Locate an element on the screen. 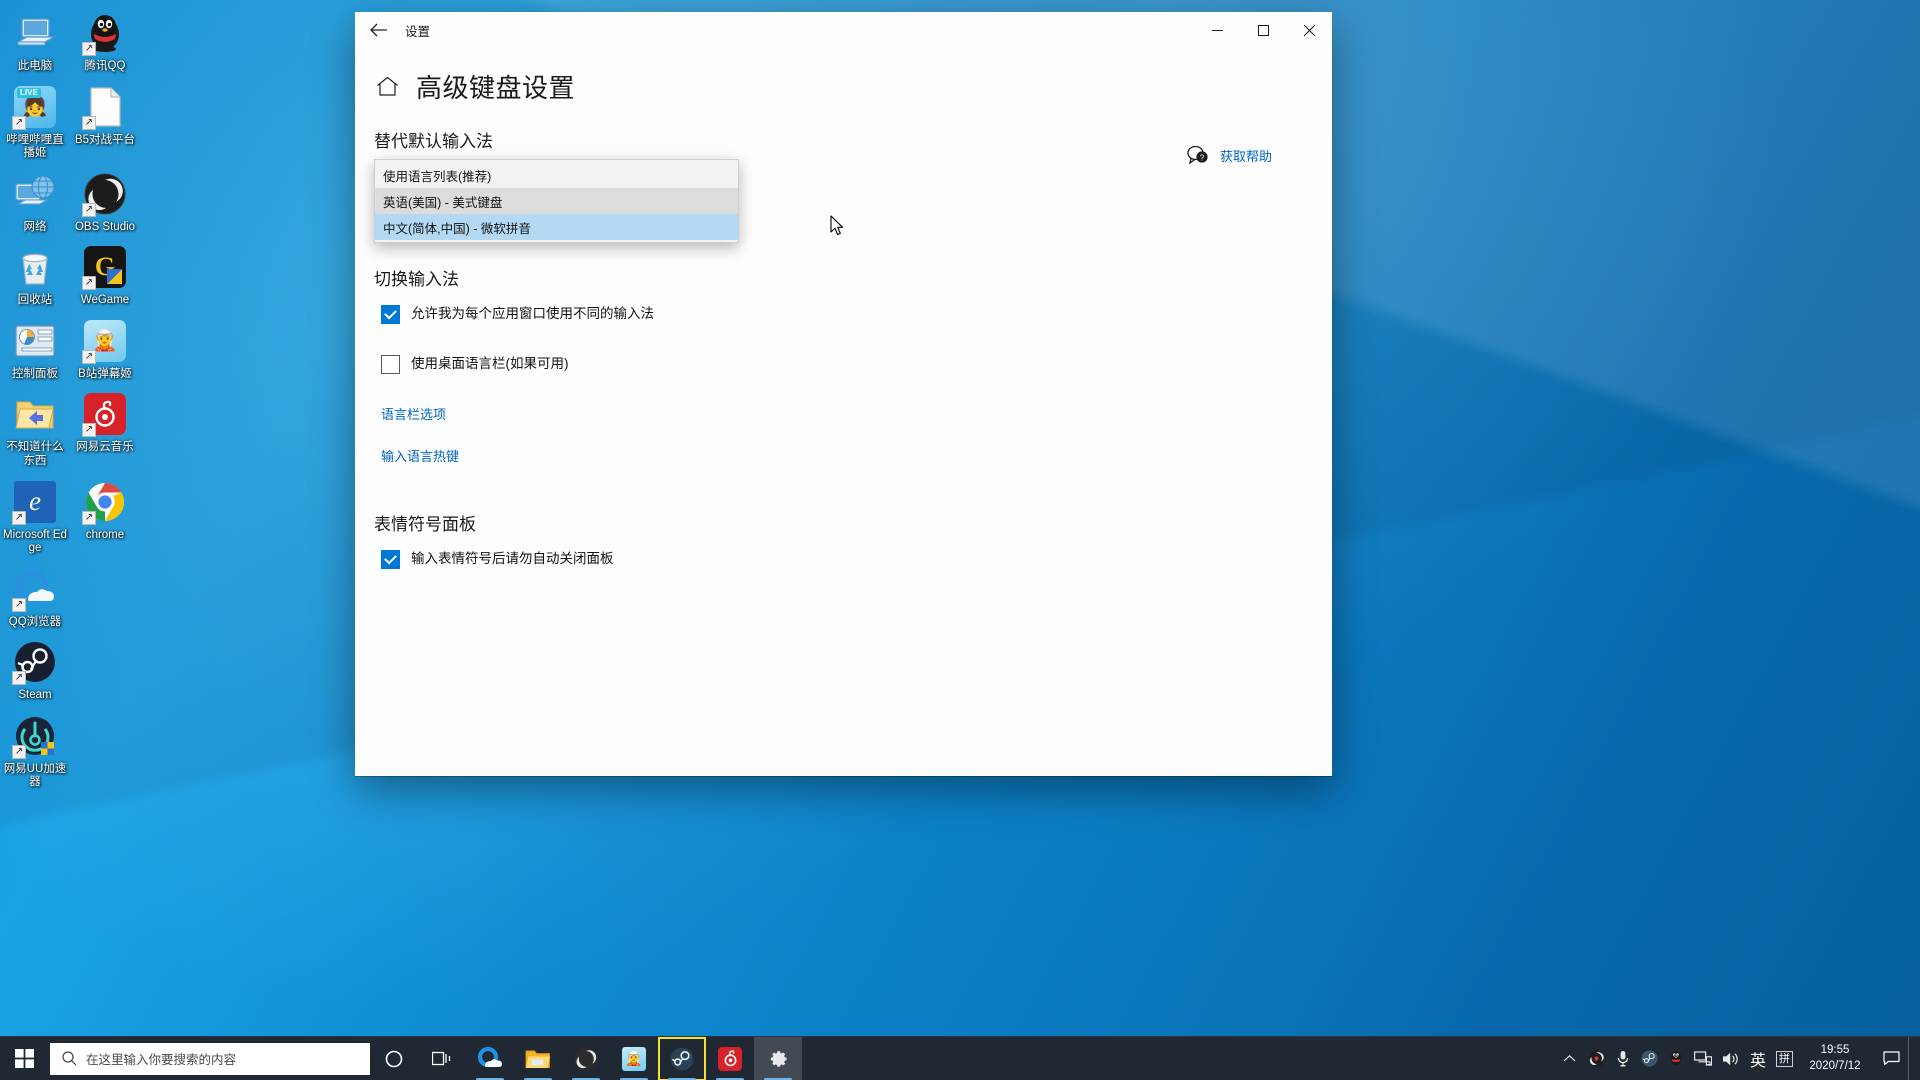 This screenshot has height=1080, width=1920. dropdown-option-english-us: 英语(美国) - 美式键盘 is located at coordinates (556, 201).